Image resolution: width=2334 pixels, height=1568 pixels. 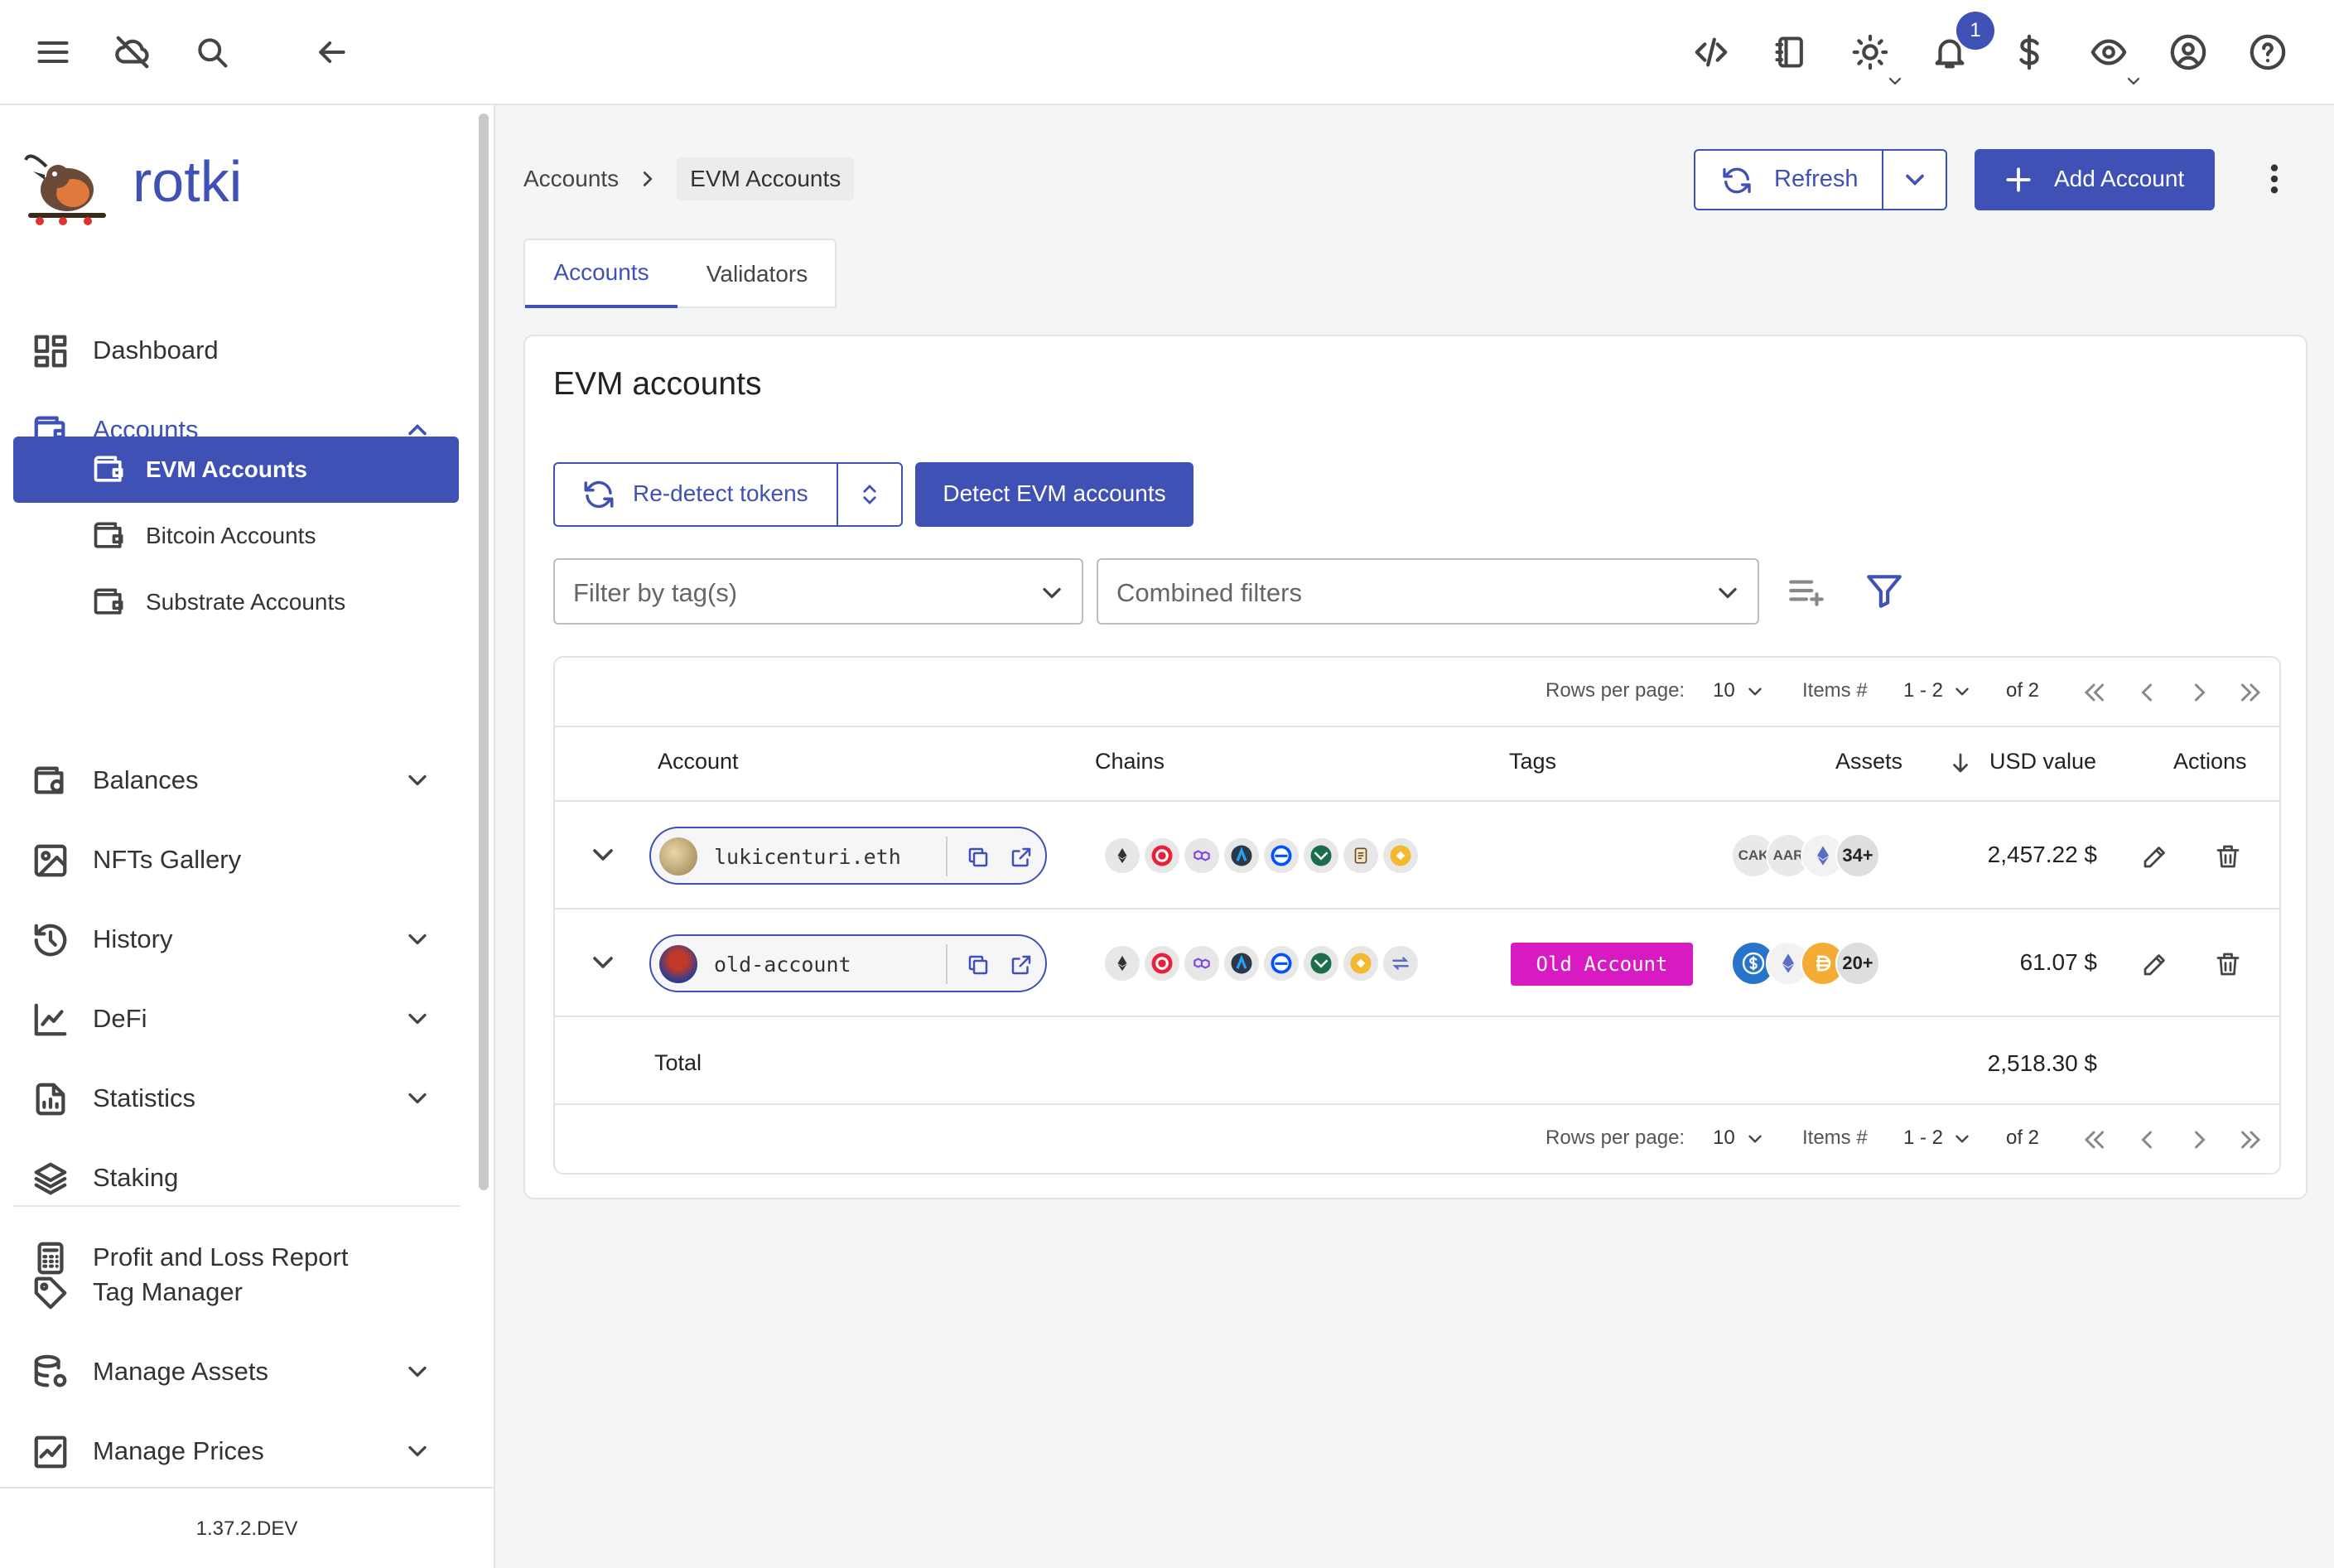 What do you see at coordinates (237, 1098) in the screenshot?
I see `sidebar-item-statistics: Statistics` at bounding box center [237, 1098].